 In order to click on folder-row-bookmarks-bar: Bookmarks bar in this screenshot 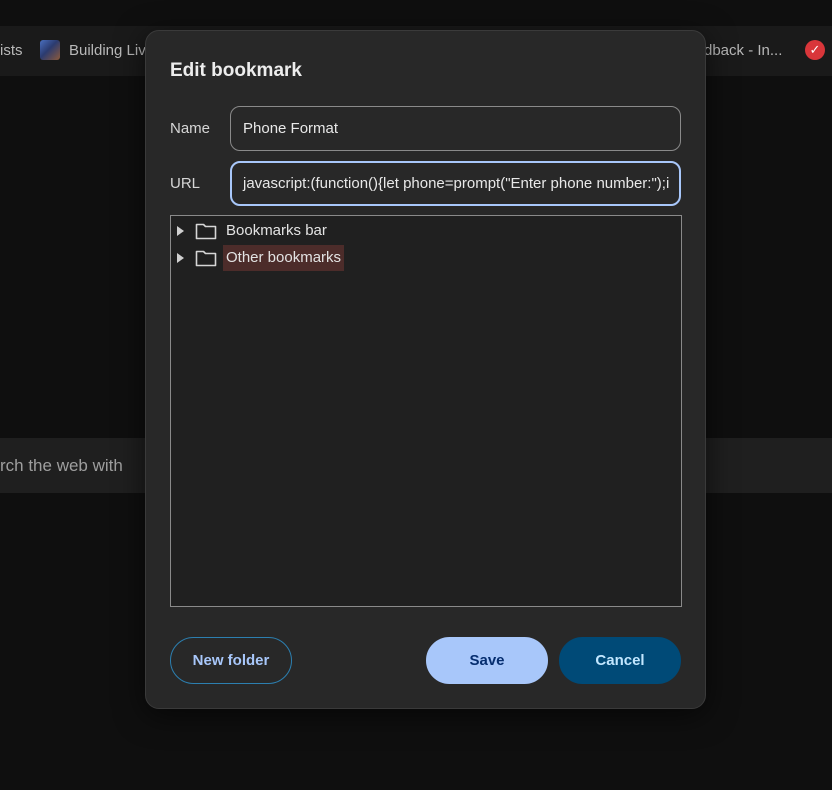, I will do `click(426, 231)`.